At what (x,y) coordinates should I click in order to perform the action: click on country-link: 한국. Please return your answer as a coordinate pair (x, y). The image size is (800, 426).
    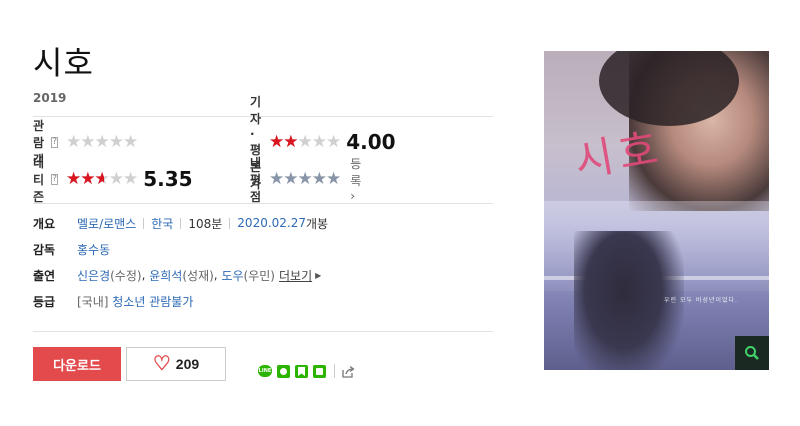
    Looking at the image, I should click on (162, 223).